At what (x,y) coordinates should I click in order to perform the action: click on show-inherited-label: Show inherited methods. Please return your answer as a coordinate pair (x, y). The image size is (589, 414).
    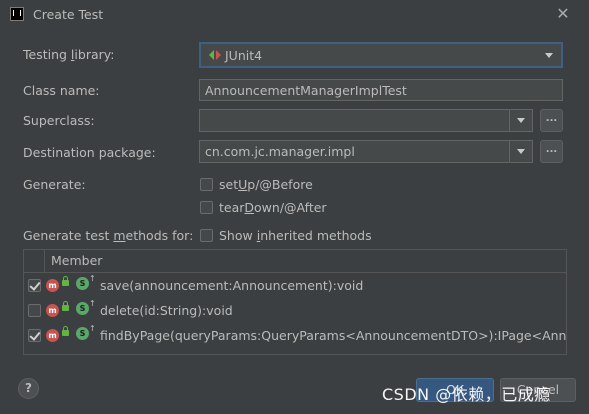
    Looking at the image, I should click on (295, 235).